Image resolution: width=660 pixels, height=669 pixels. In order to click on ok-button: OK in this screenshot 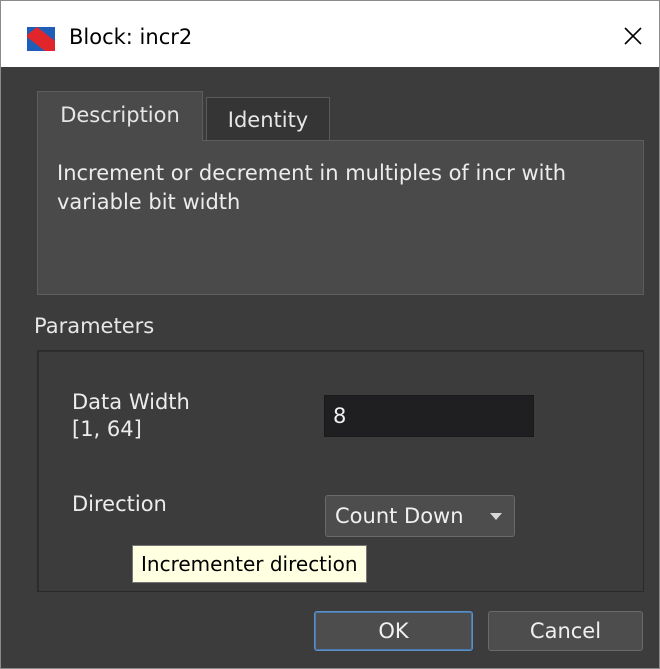, I will do `click(393, 631)`.